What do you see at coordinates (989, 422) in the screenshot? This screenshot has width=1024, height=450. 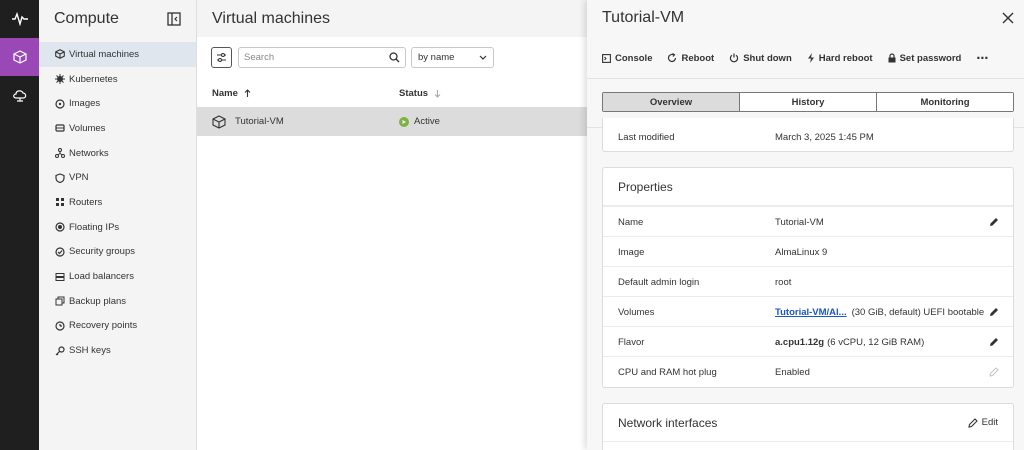 I see `edit-label: Edit` at bounding box center [989, 422].